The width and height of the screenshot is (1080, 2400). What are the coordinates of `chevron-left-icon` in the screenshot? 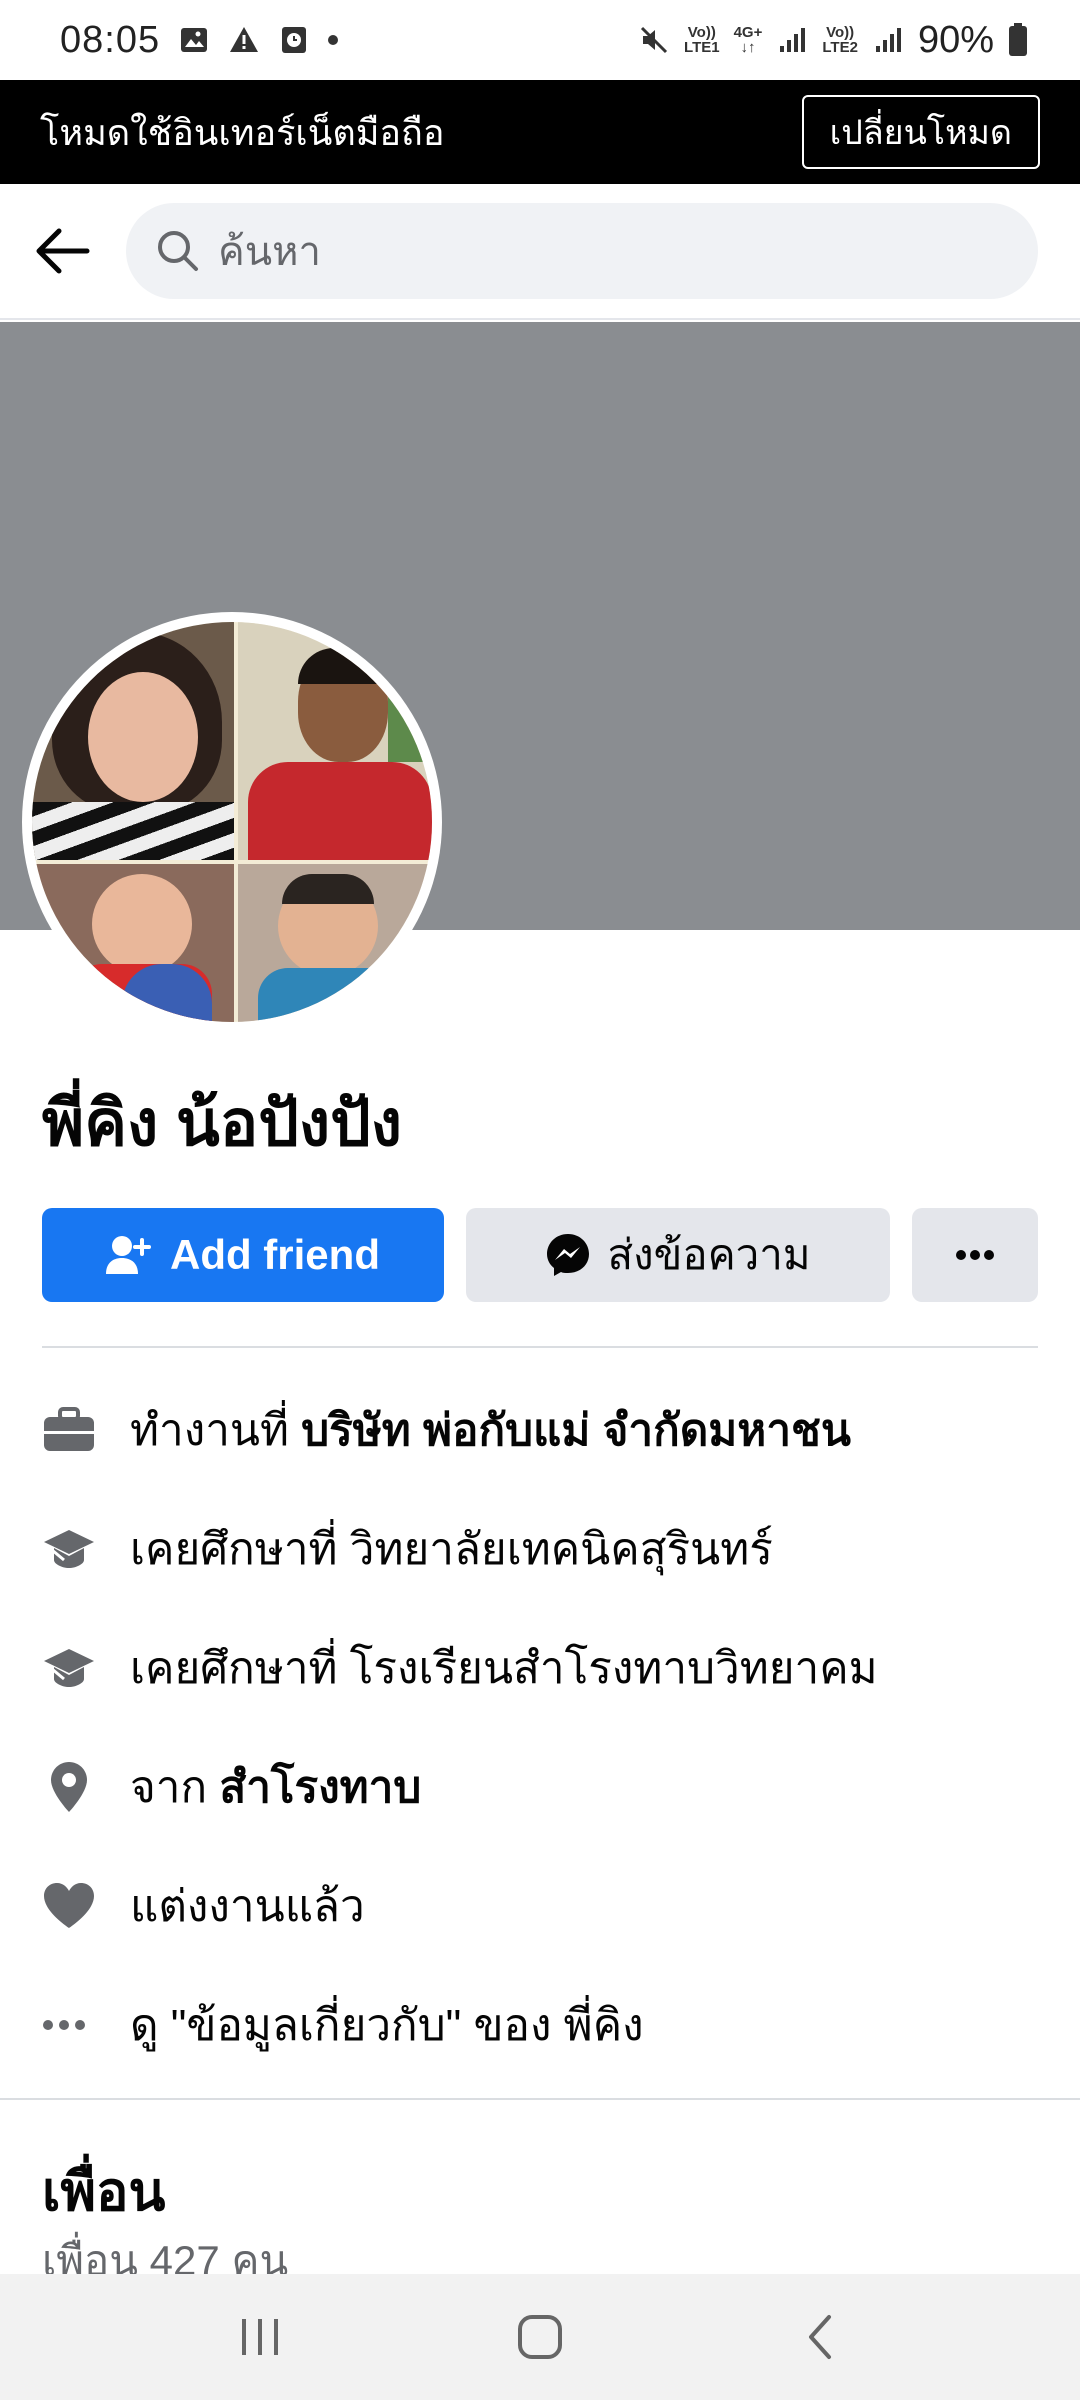 It's located at (820, 2337).